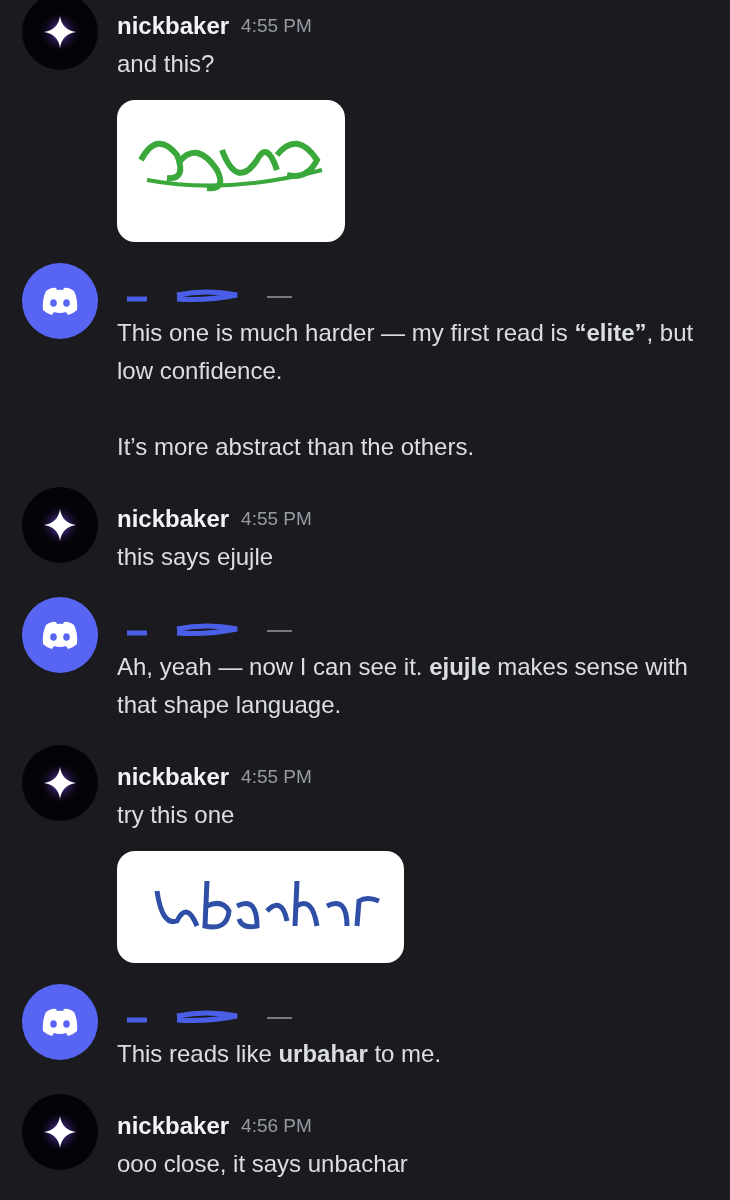 The height and width of the screenshot is (1200, 730). What do you see at coordinates (196, 557) in the screenshot?
I see `message-text: this says ejujle` at bounding box center [196, 557].